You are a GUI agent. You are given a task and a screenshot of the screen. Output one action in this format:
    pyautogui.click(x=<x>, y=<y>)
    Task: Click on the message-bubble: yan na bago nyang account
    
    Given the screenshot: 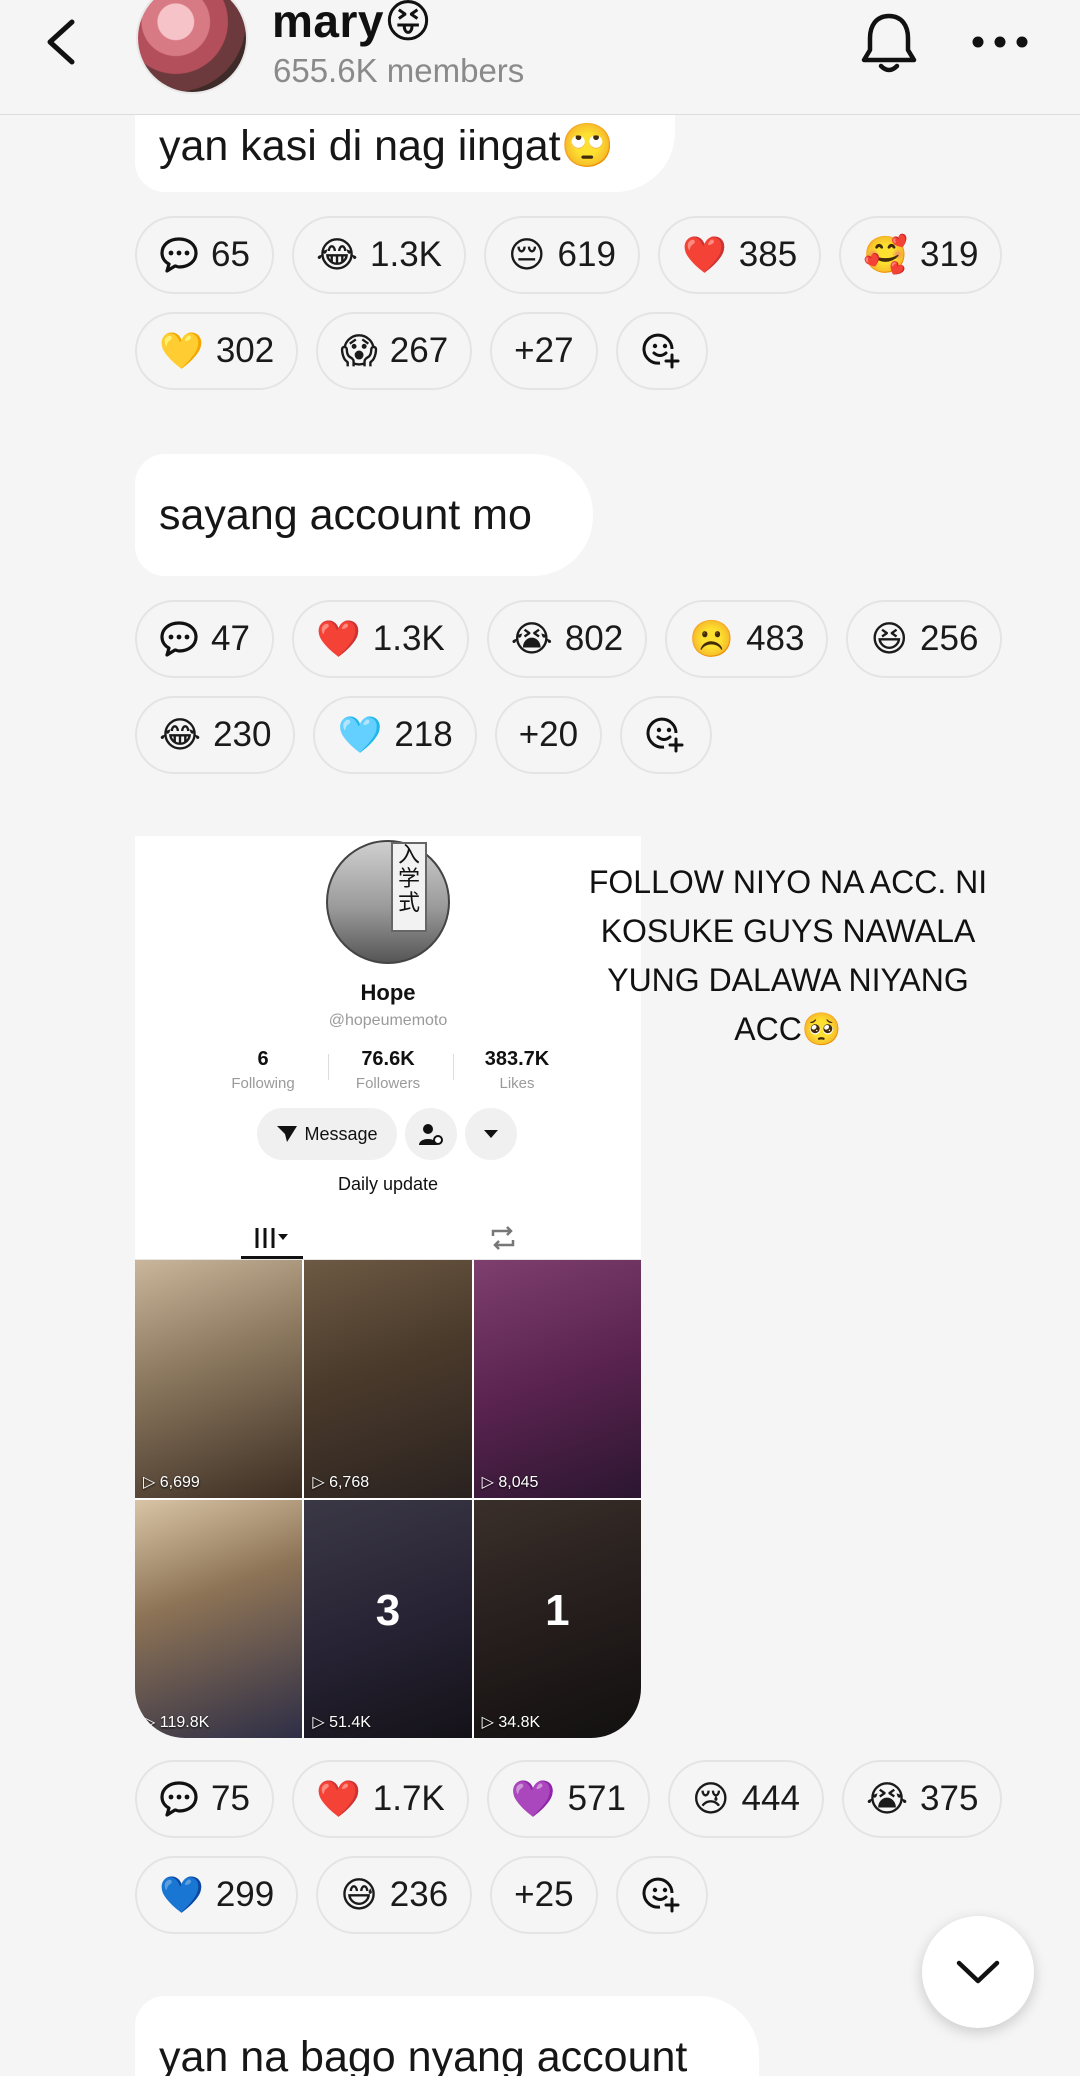 What is the action you would take?
    pyautogui.click(x=447, y=2036)
    